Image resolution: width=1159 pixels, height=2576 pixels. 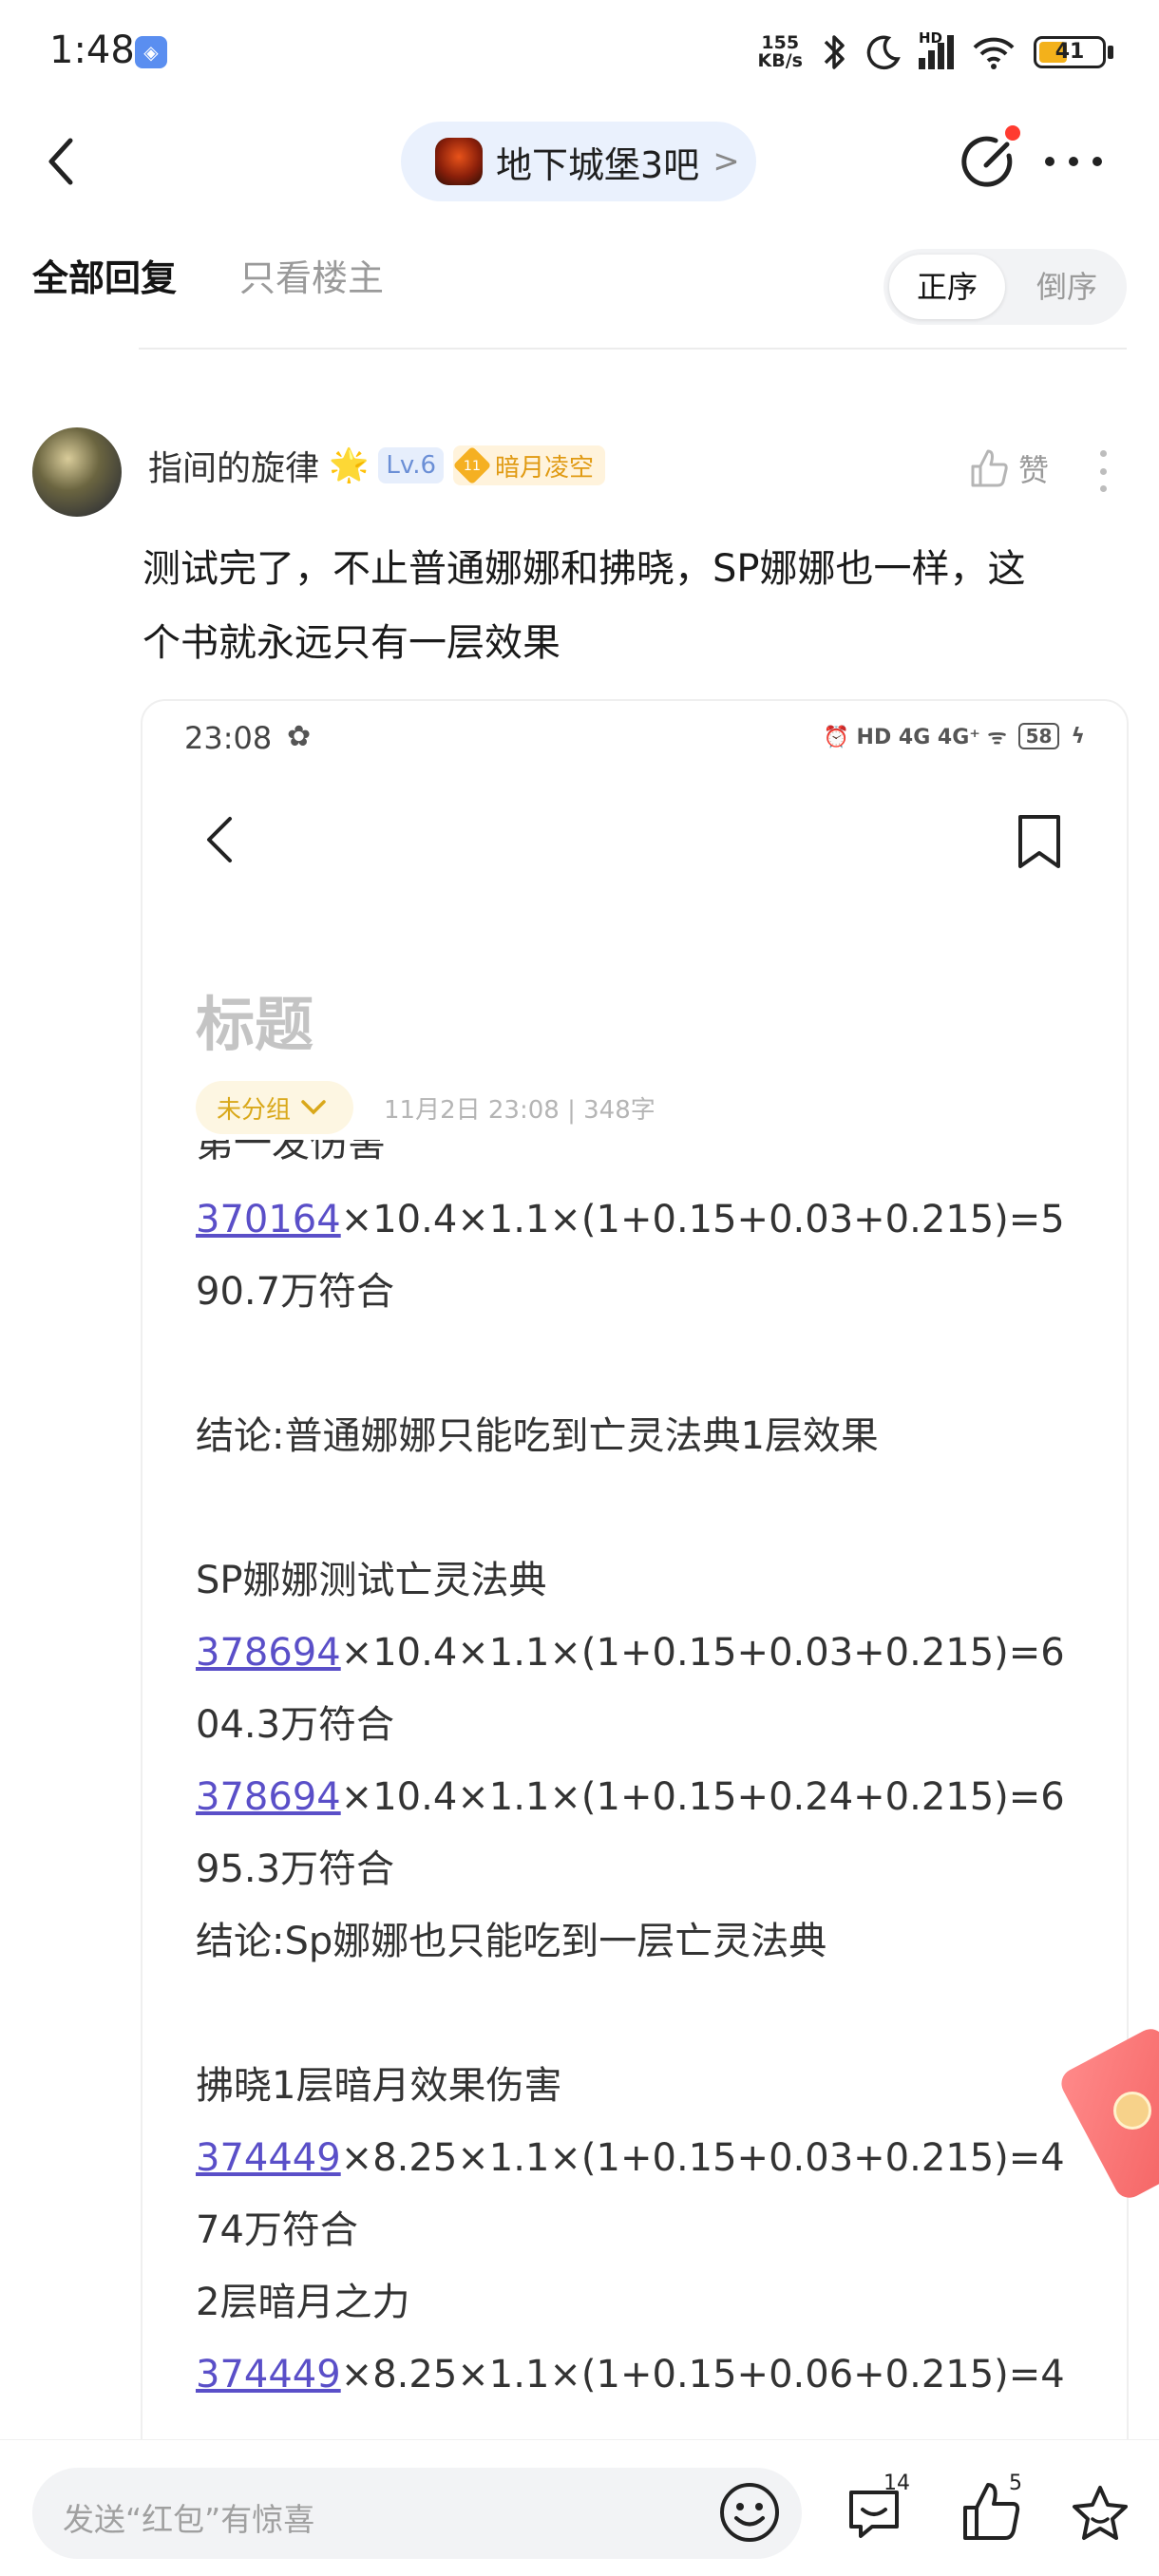 I want to click on star-emoji: 🌟, so click(x=349, y=465).